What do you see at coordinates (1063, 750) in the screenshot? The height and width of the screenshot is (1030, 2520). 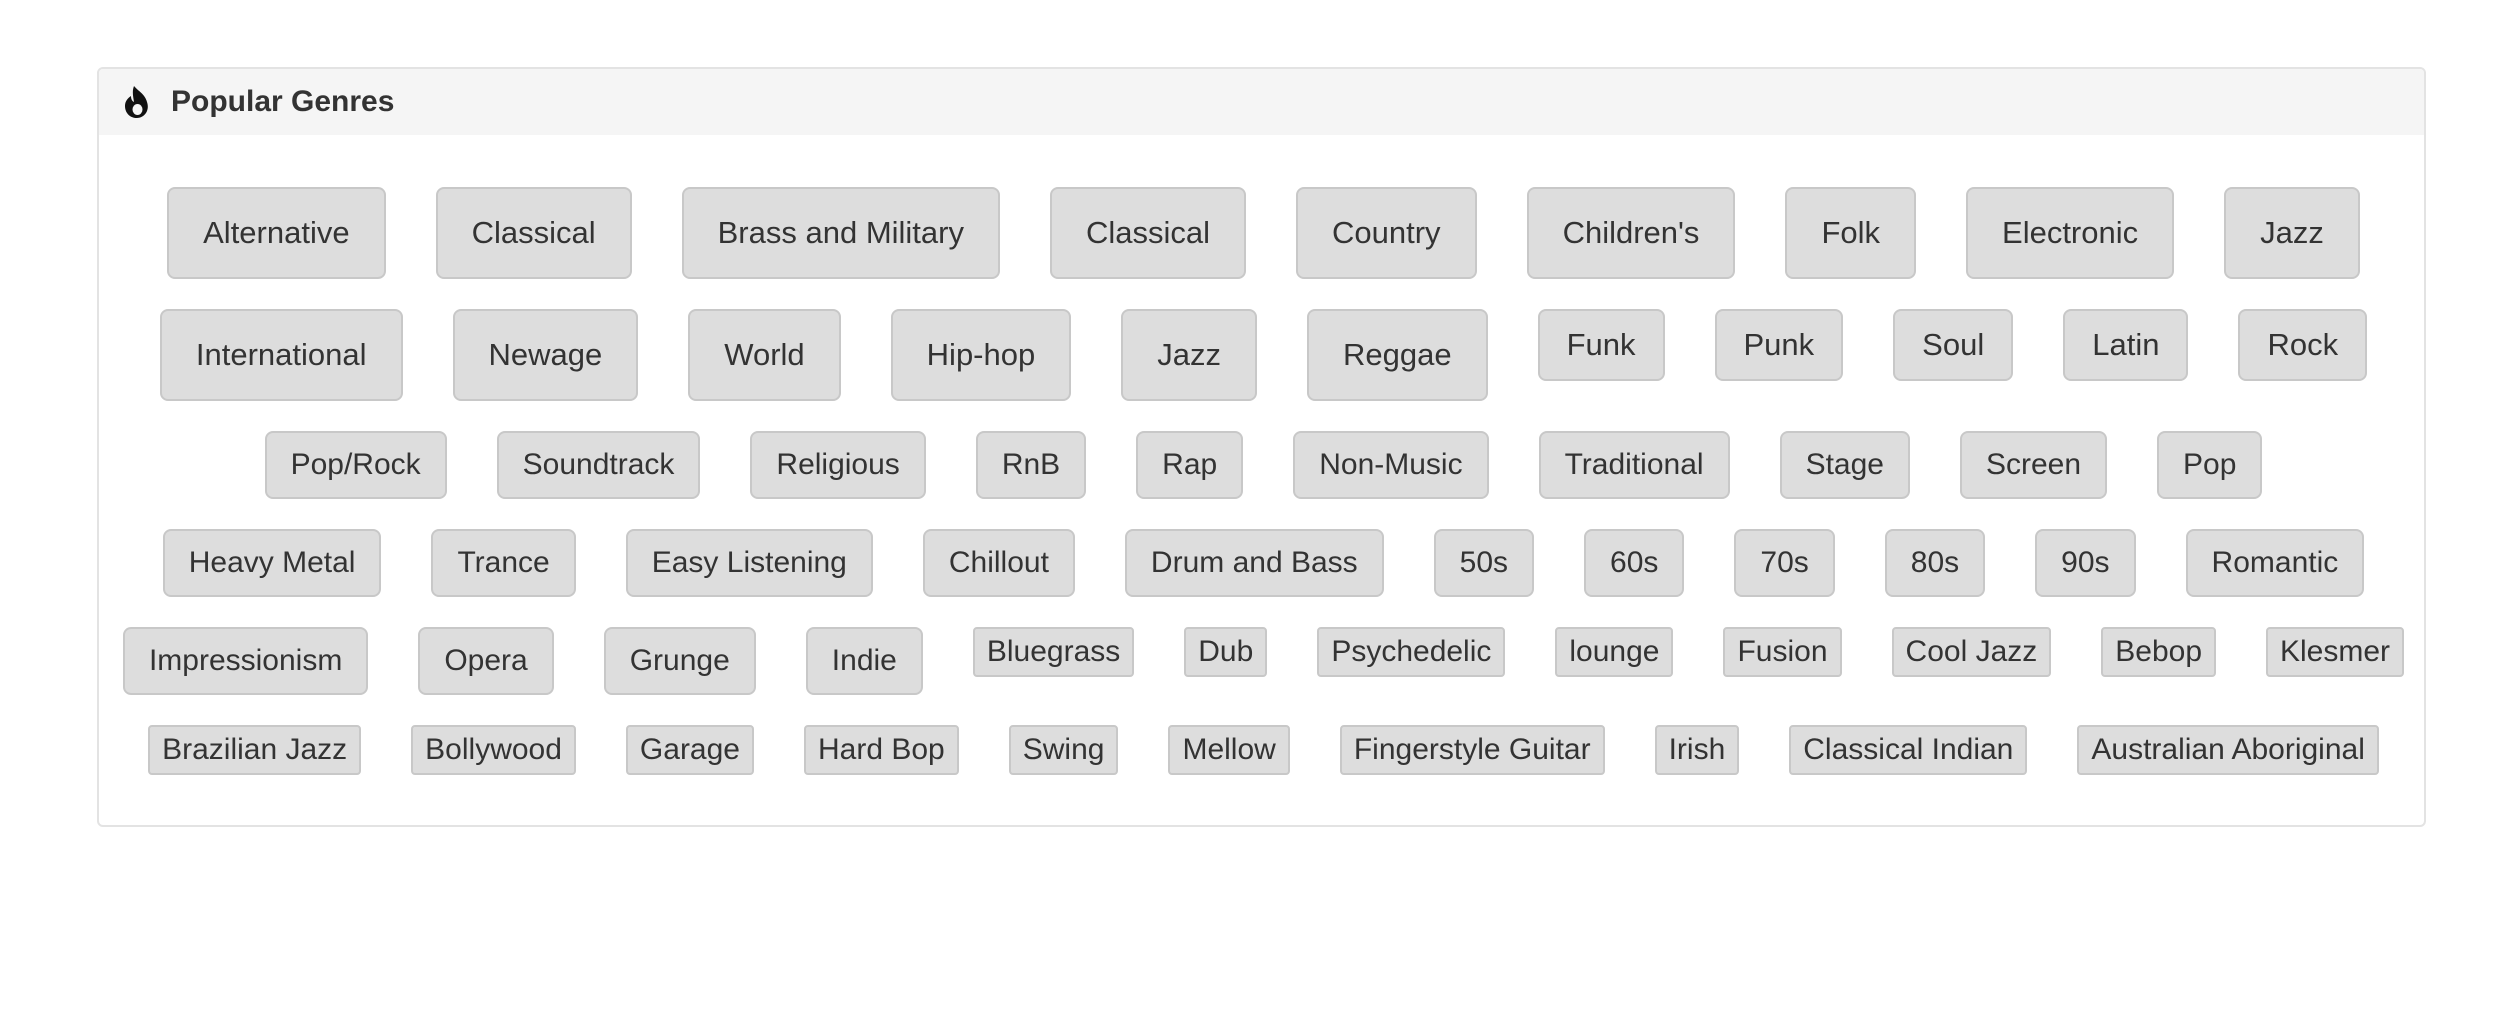 I see `genre-tag: Swing` at bounding box center [1063, 750].